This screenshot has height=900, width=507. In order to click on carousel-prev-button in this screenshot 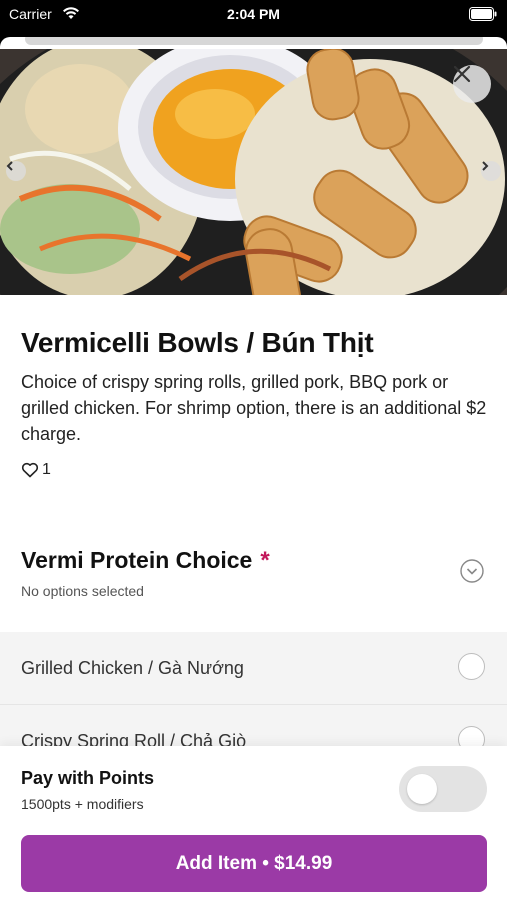, I will do `click(16, 171)`.